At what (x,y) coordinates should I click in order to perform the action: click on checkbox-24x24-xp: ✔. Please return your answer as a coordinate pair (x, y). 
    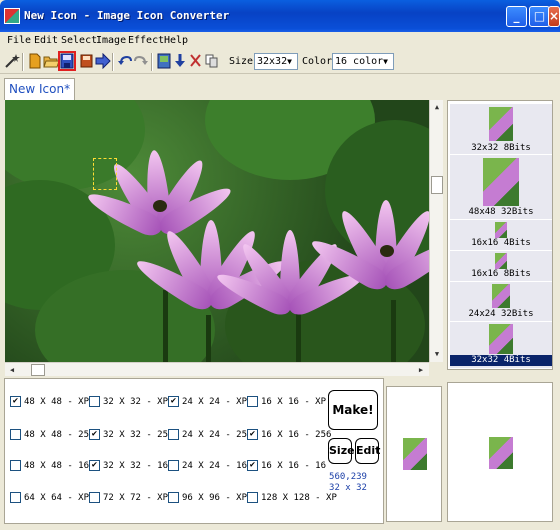
    Looking at the image, I should click on (173, 401).